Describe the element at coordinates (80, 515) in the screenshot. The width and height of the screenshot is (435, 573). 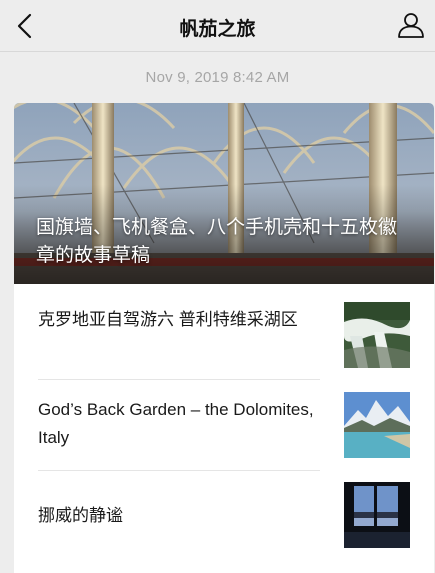
I see `article-title: 挪威的静谧` at that location.